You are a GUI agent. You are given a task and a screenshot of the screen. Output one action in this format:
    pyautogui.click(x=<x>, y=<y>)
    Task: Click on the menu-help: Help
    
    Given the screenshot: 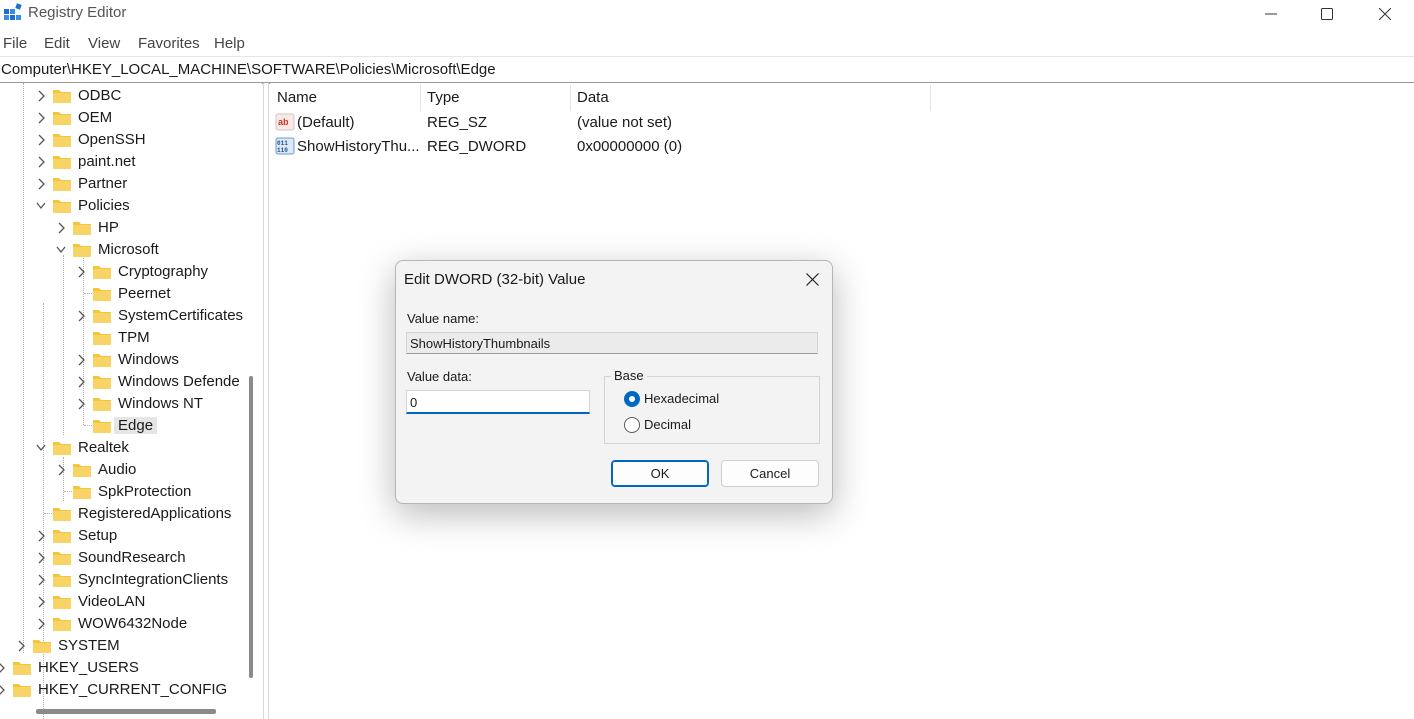 What is the action you would take?
    pyautogui.click(x=229, y=43)
    